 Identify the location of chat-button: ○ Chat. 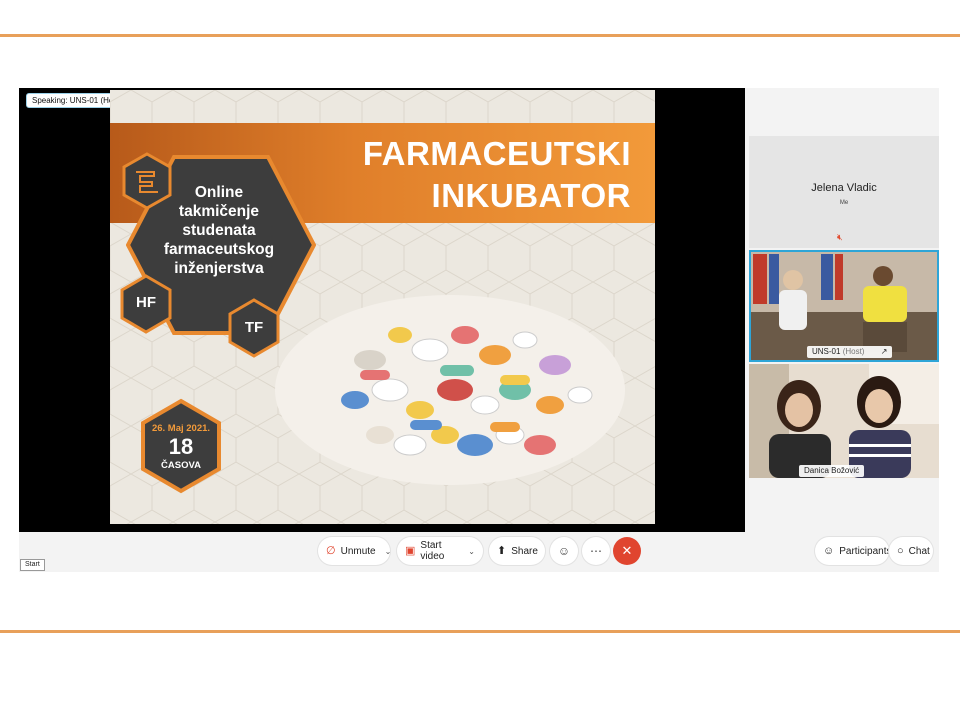
(911, 551).